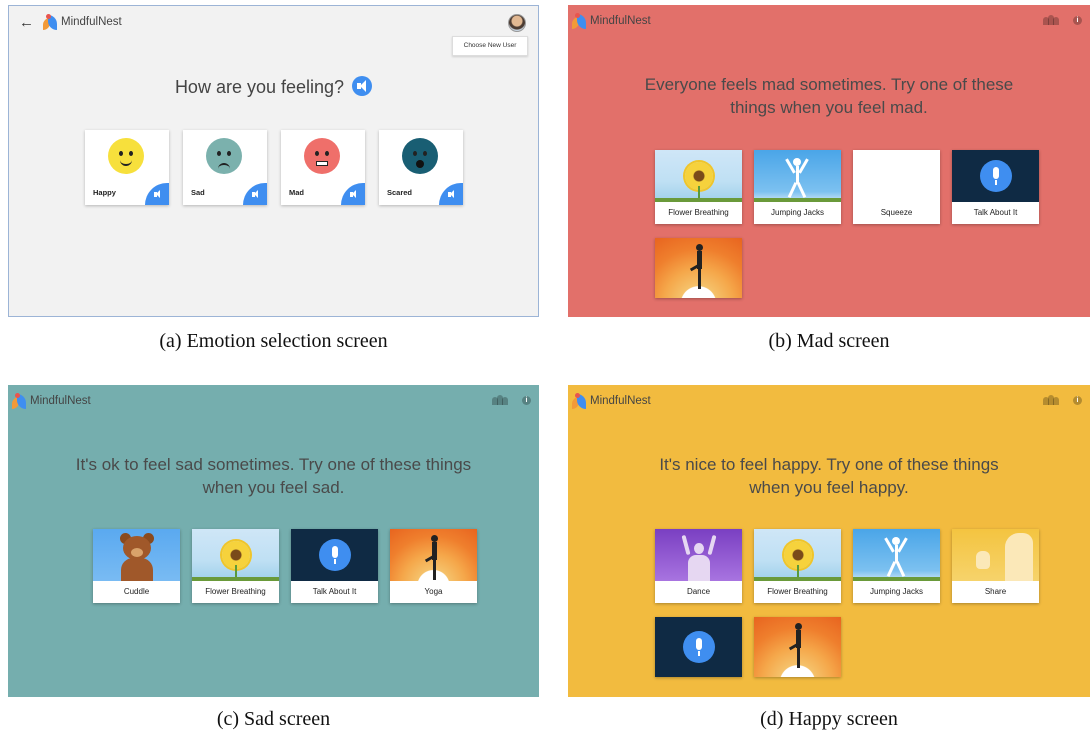  What do you see at coordinates (26, 22) in the screenshot?
I see `back-arrow-icon: ←` at bounding box center [26, 22].